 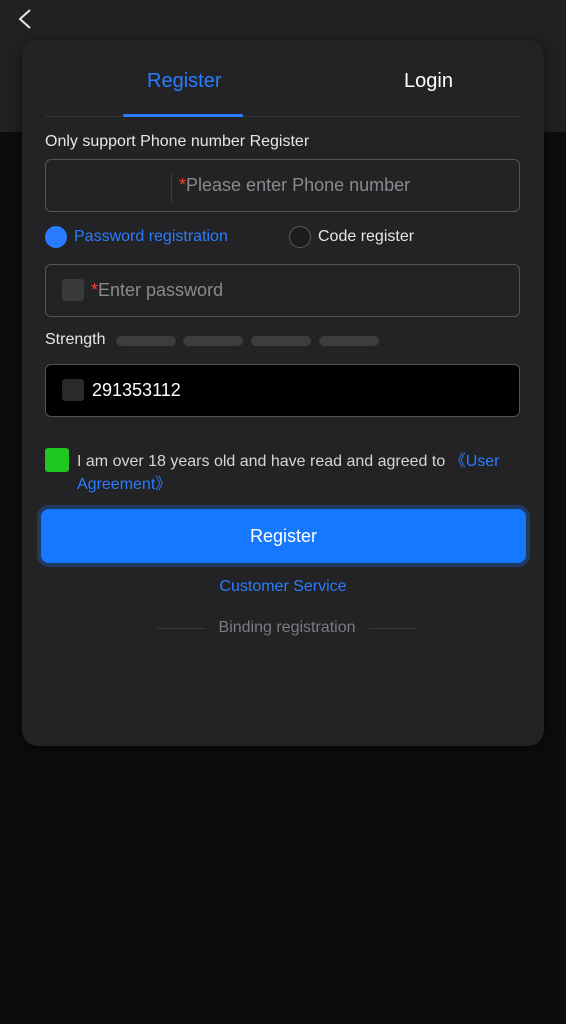 I want to click on divider-right, so click(x=393, y=628).